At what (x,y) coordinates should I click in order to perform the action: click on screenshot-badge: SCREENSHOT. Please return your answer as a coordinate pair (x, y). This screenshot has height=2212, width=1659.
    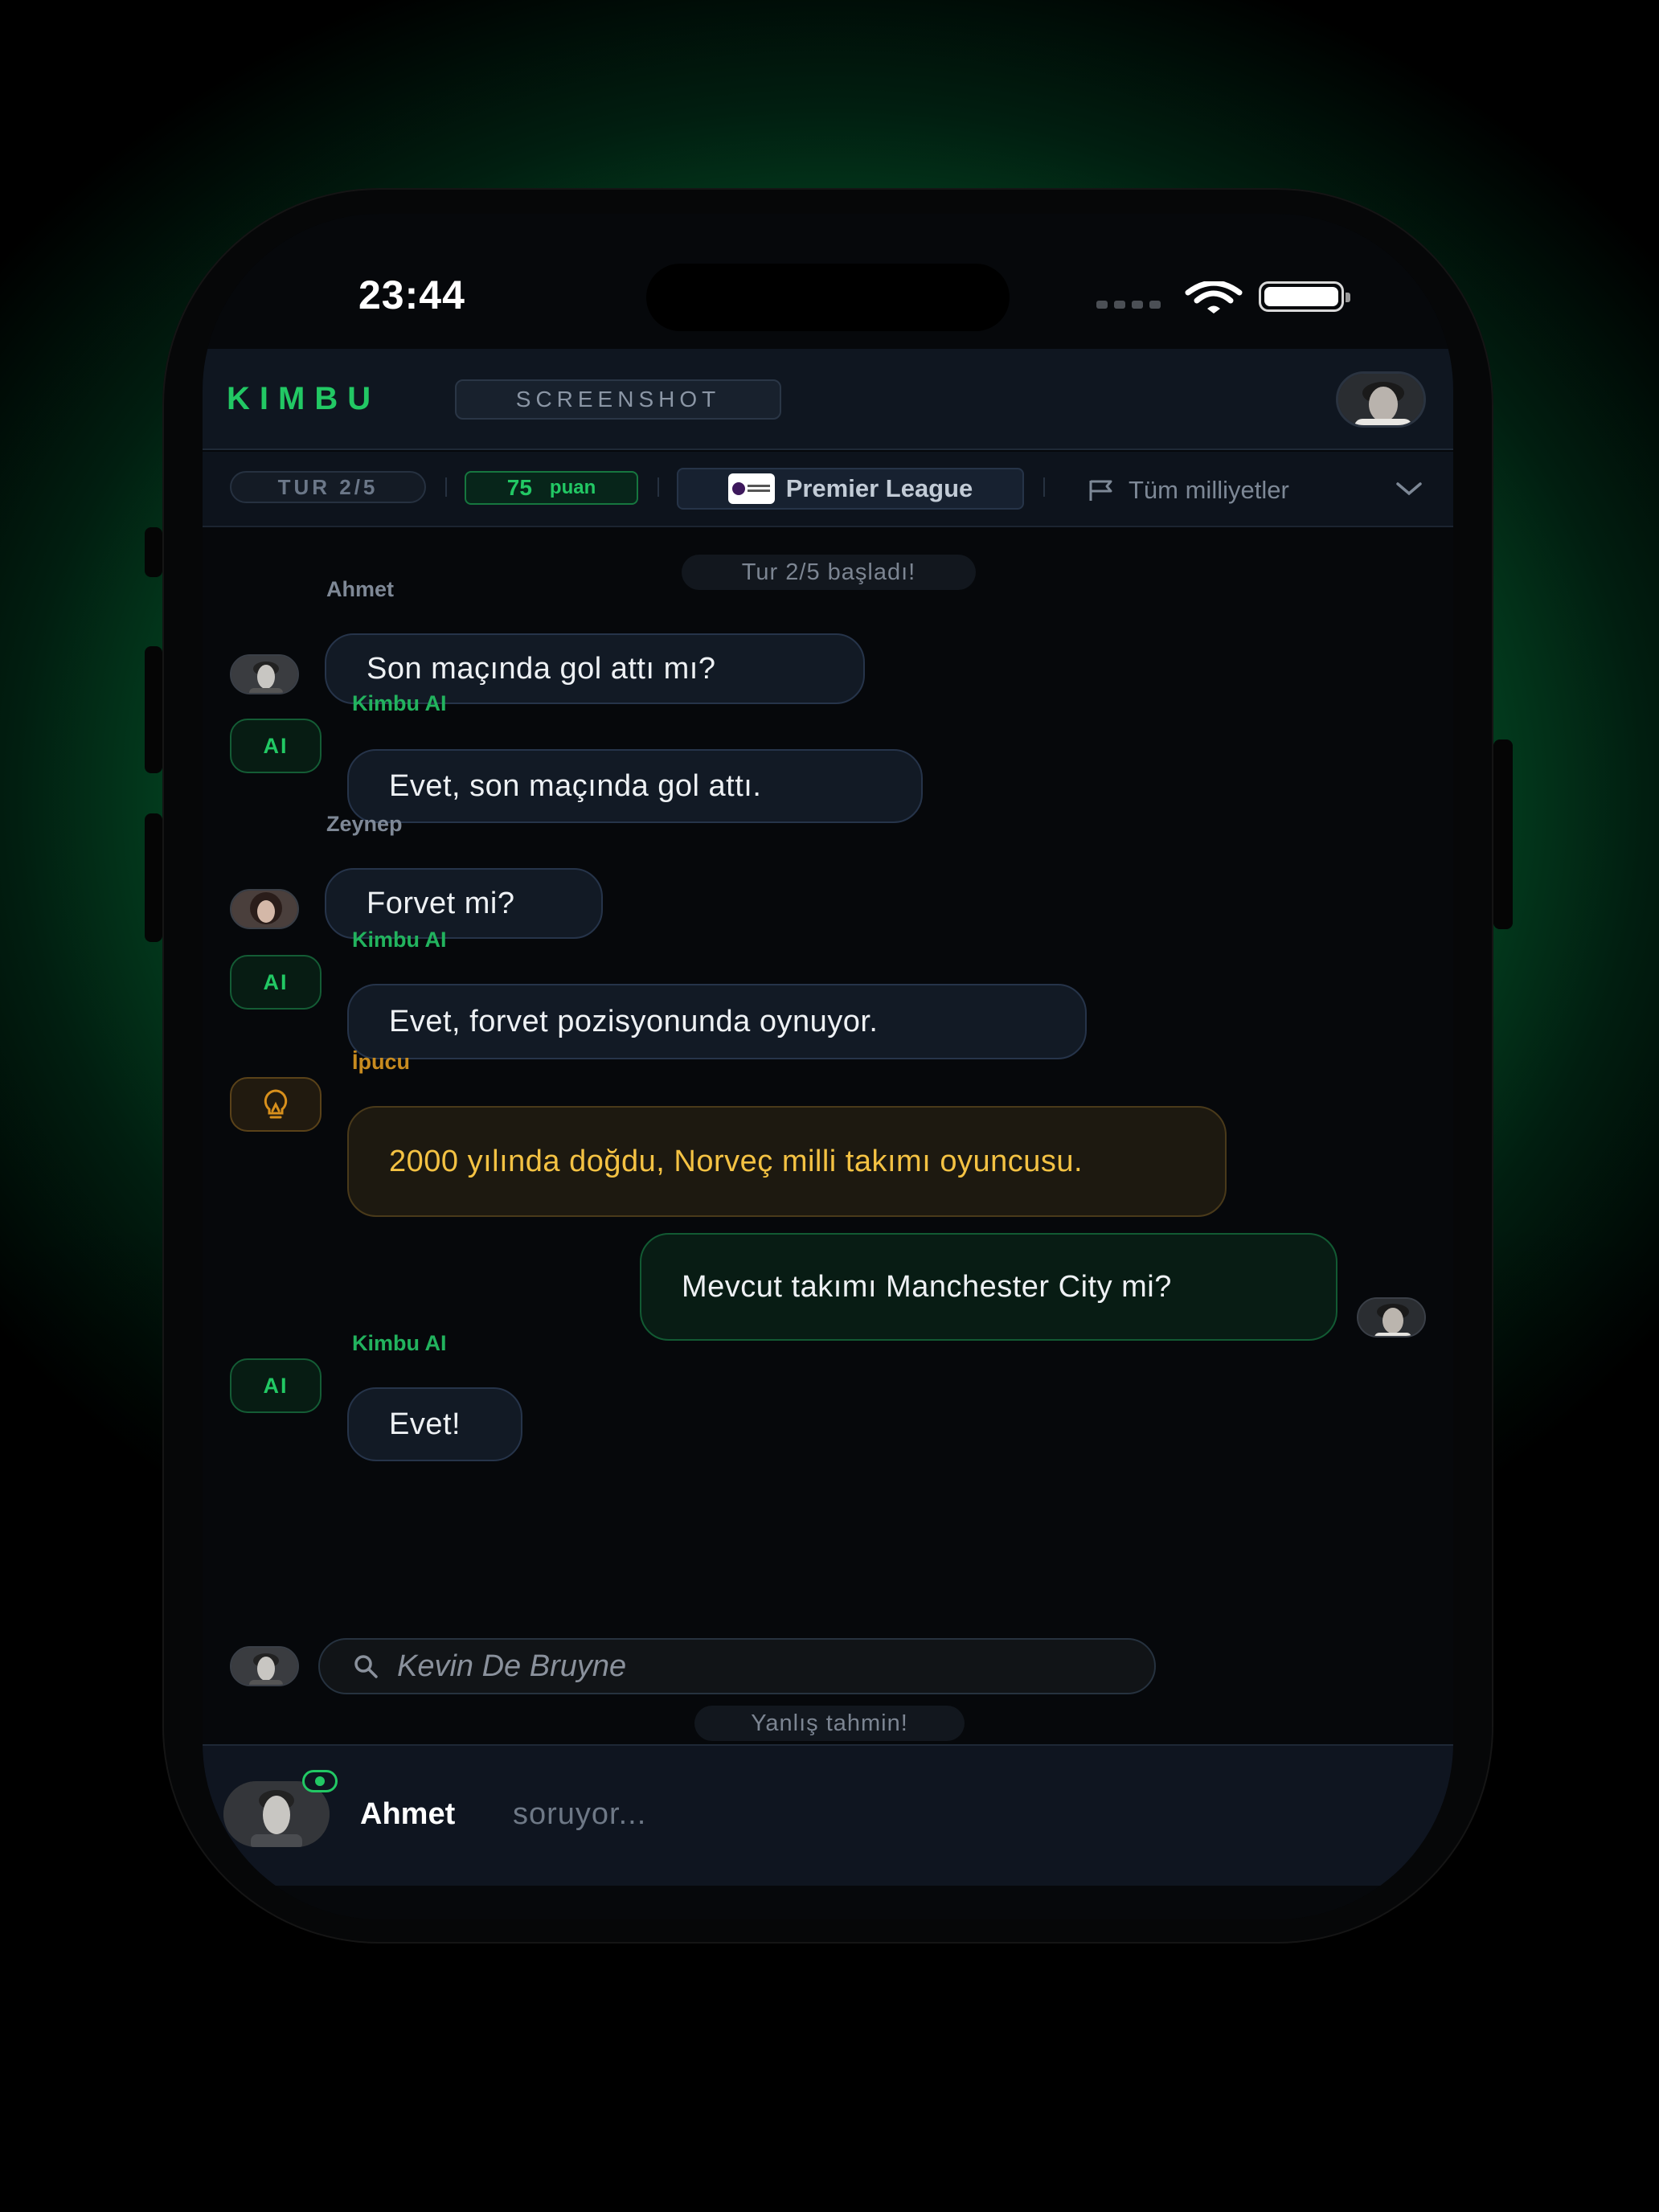
    Looking at the image, I should click on (618, 399).